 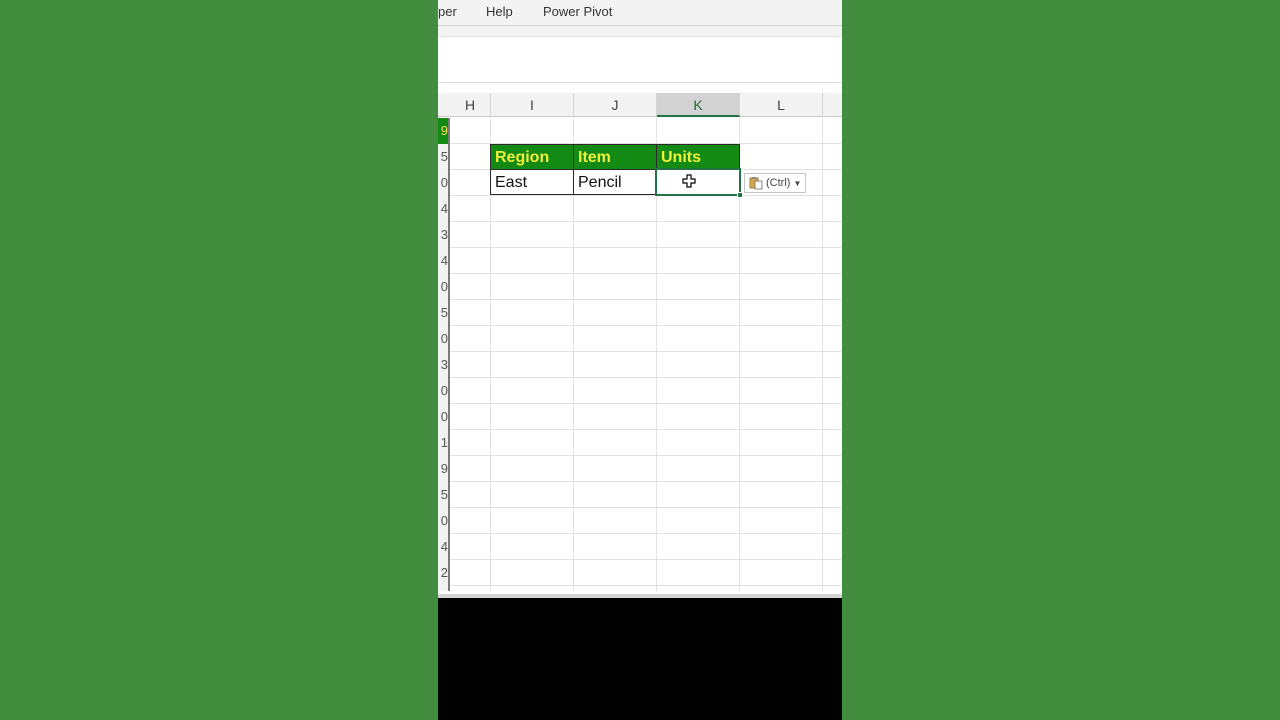 I want to click on menu-item-developer: per, so click(x=447, y=11).